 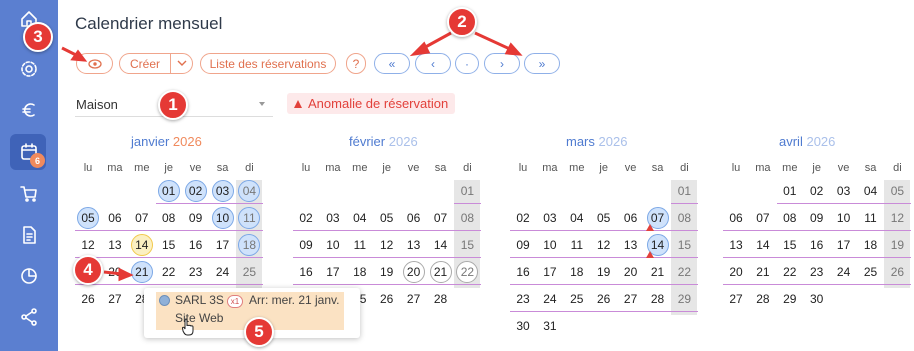 I want to click on share-icon, so click(x=29, y=317).